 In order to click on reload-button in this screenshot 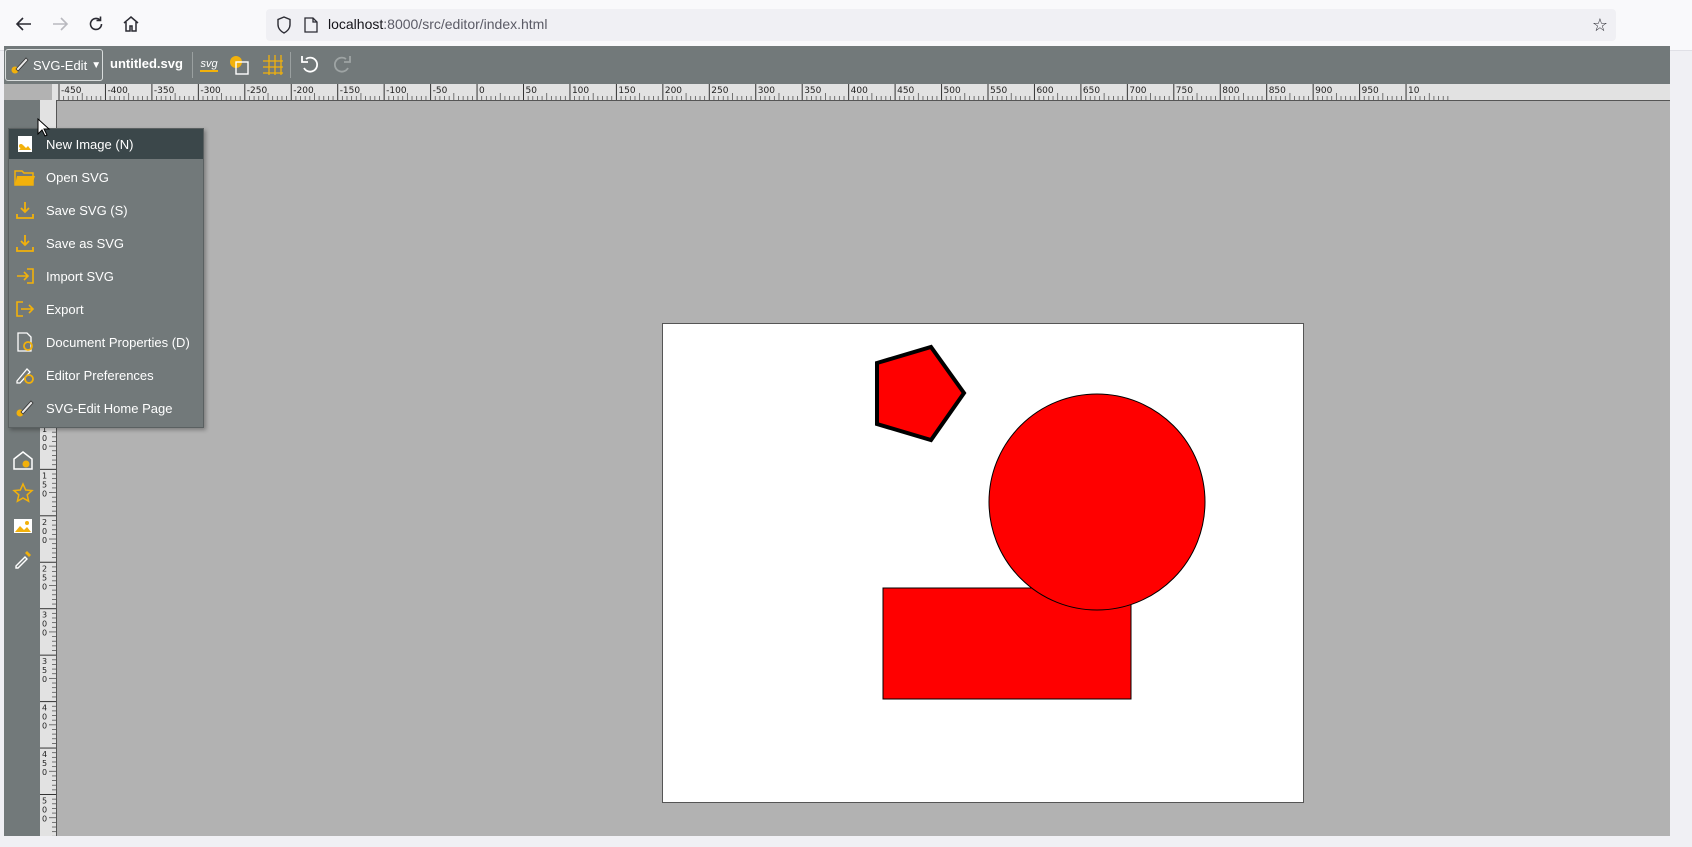, I will do `click(96, 24)`.